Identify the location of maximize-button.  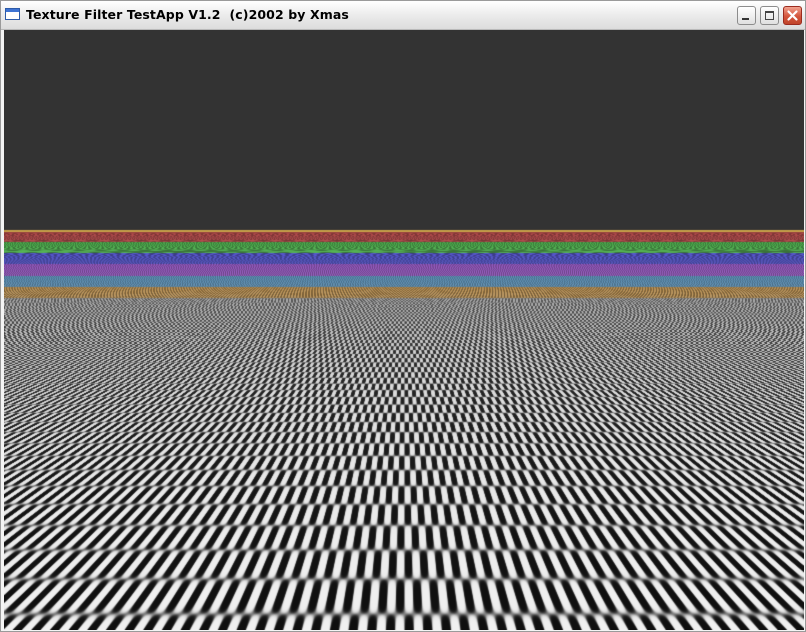
(769, 15).